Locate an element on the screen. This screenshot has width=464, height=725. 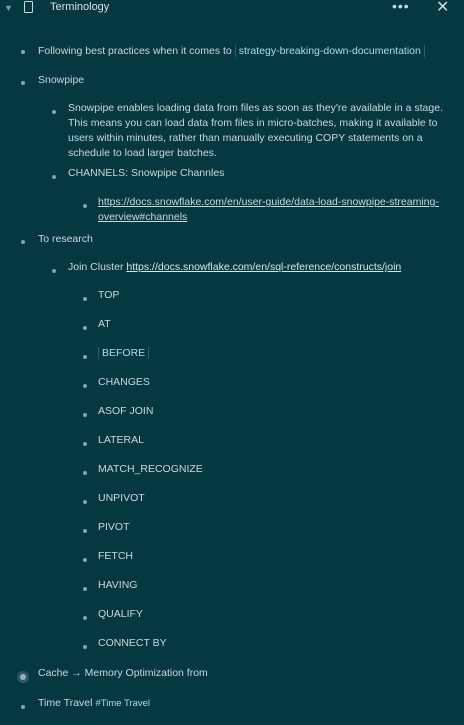
outline-item-cache: Cache → Memory Optimization from is located at coordinates (123, 673).